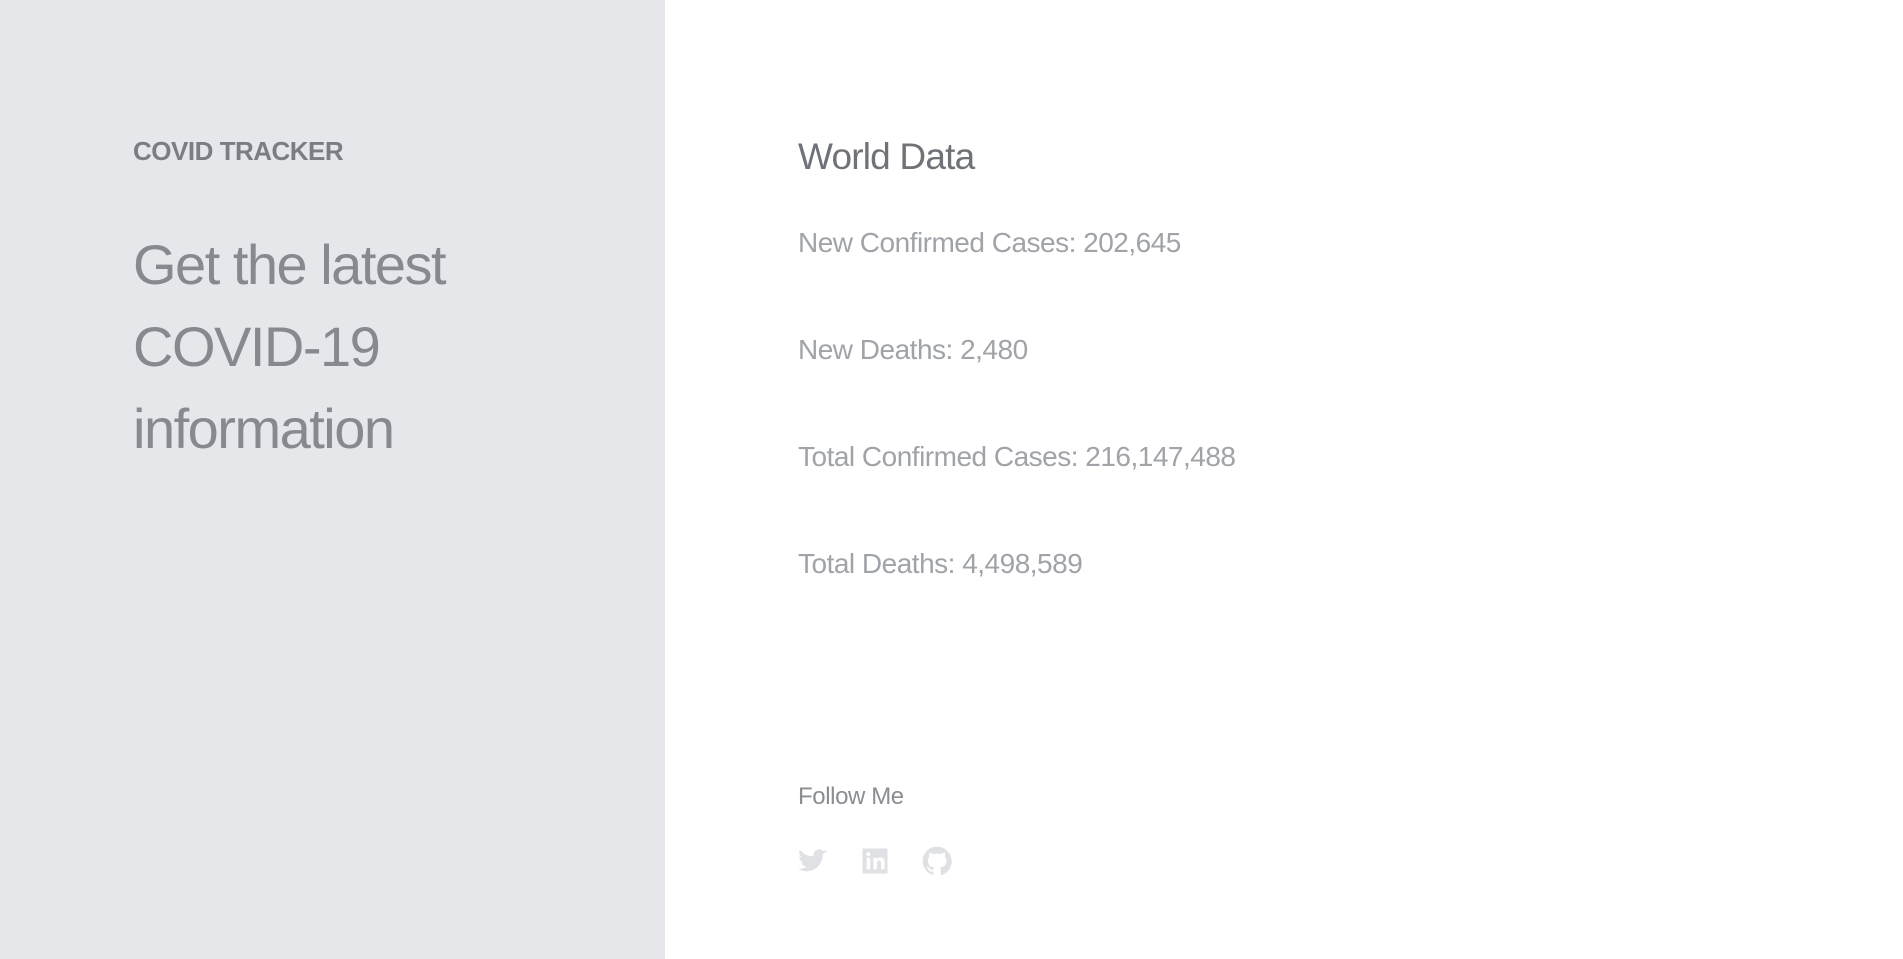  What do you see at coordinates (886, 156) in the screenshot?
I see `world-data-title: World Data` at bounding box center [886, 156].